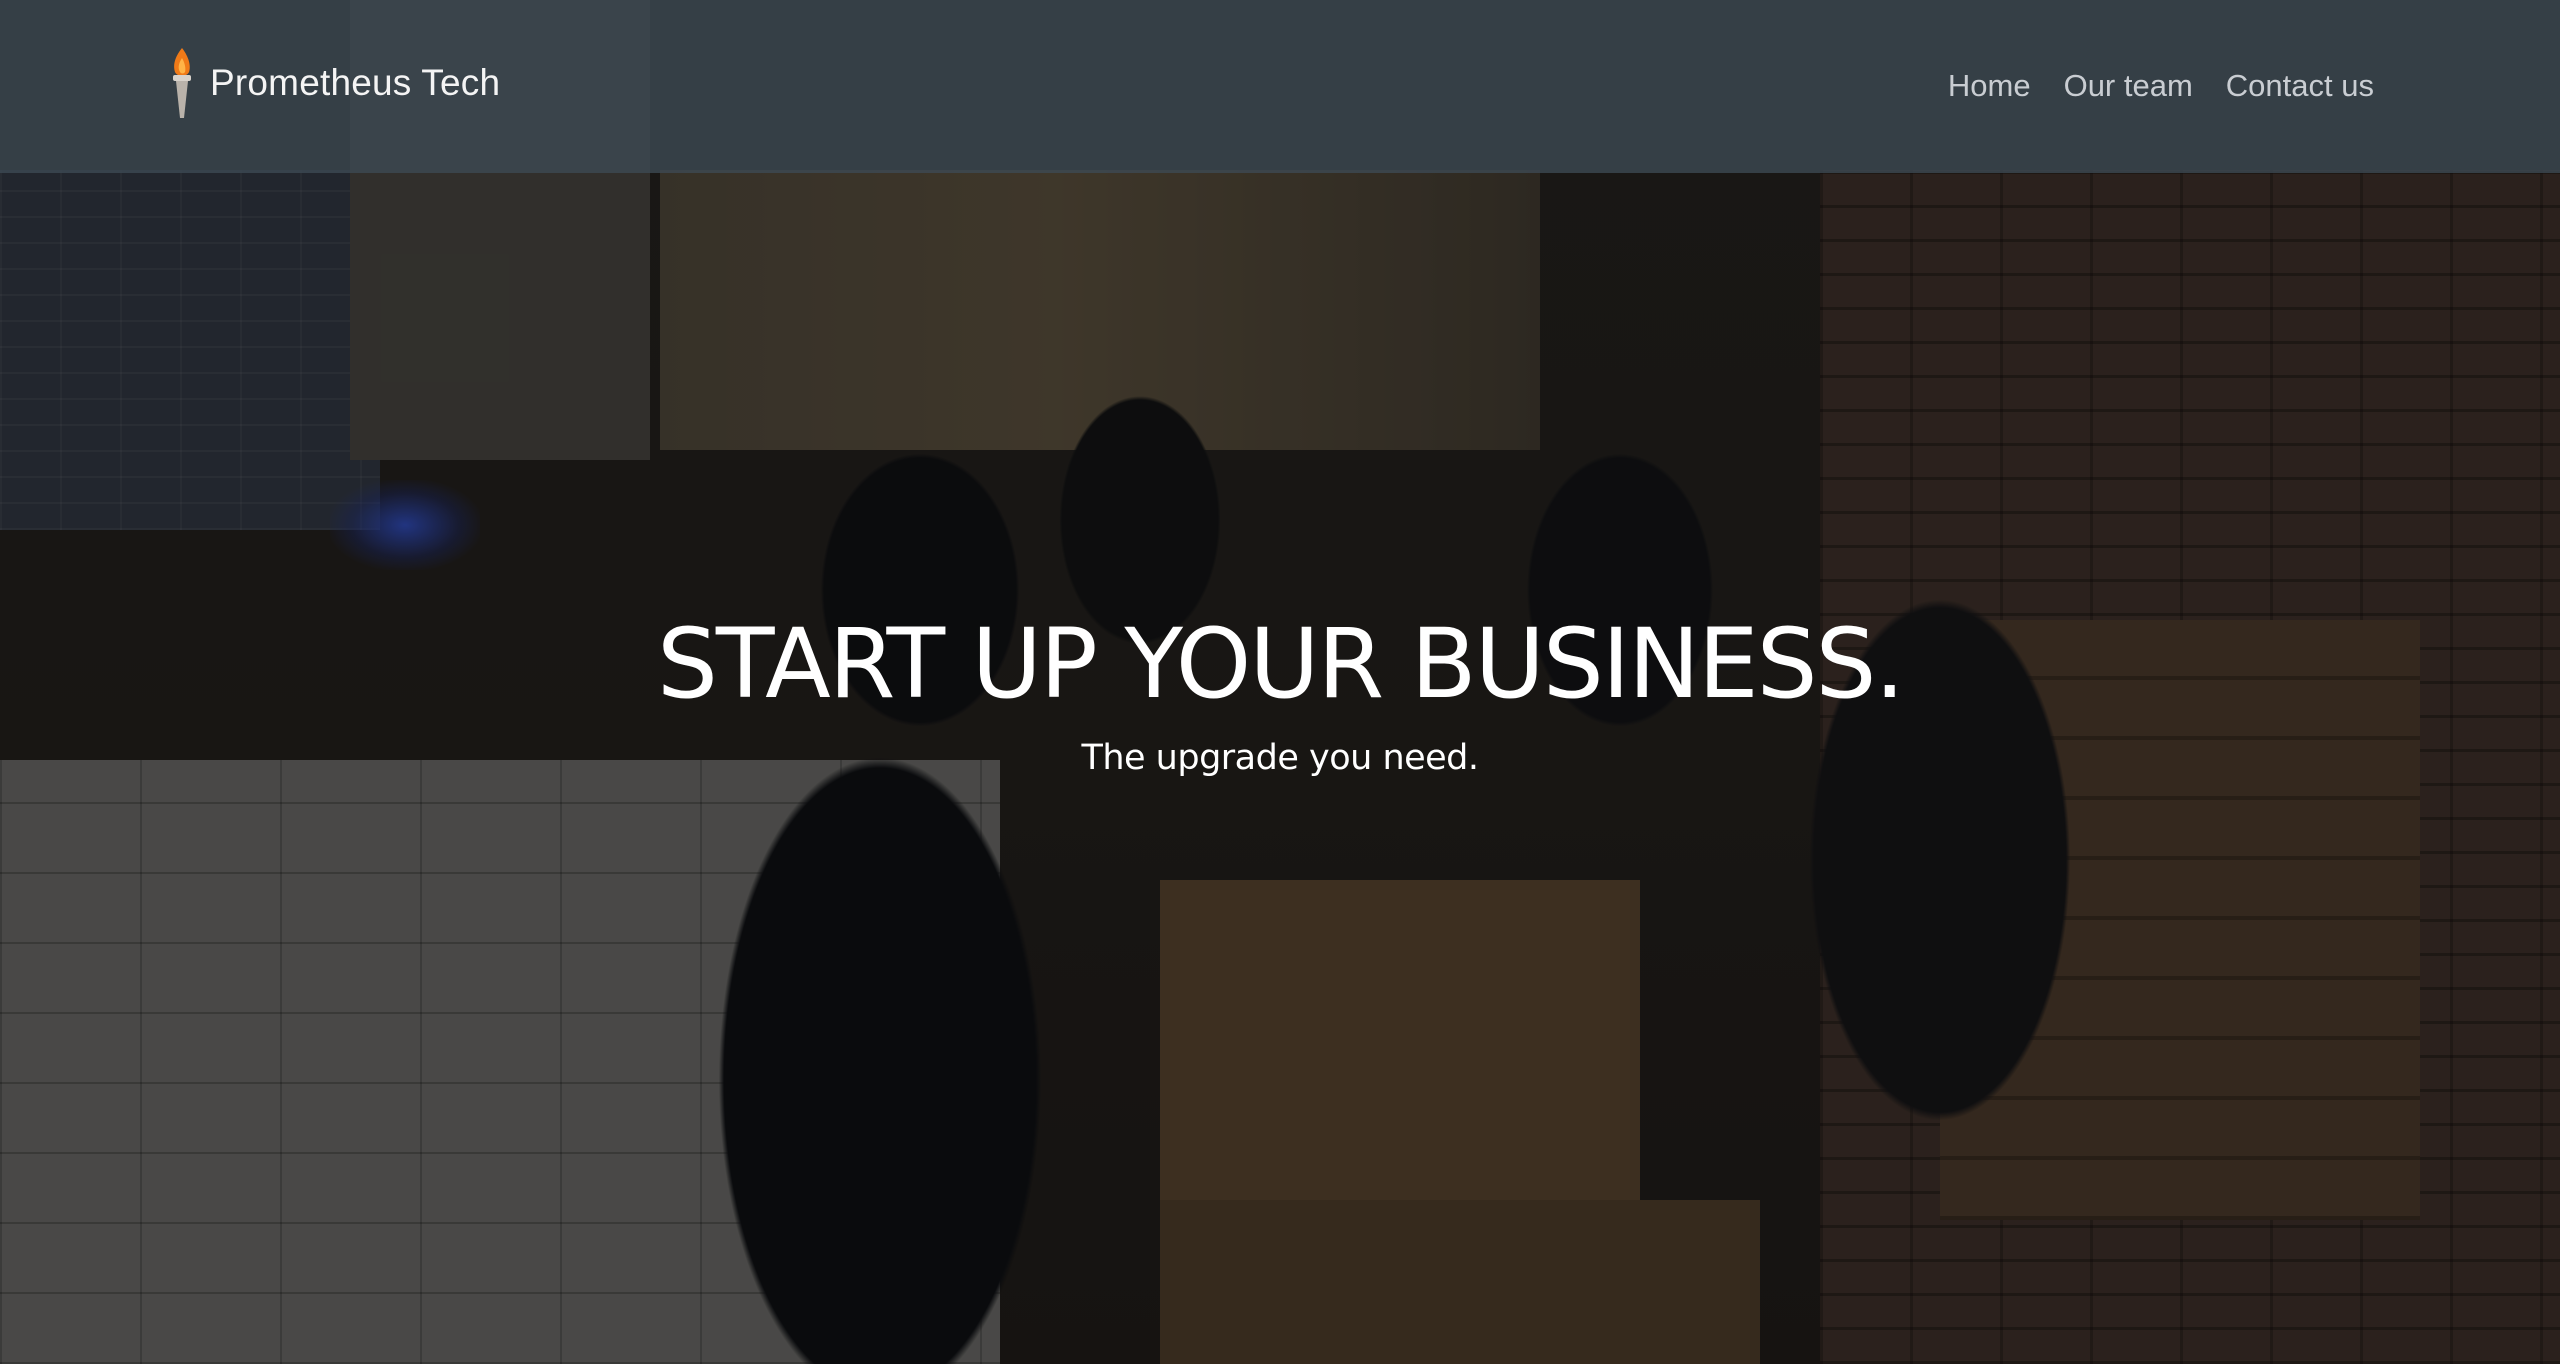  I want to click on brand-link: Prometheus Tech, so click(334, 84).